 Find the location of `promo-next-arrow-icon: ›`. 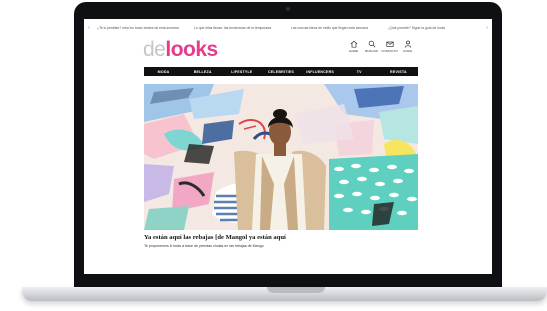

promo-next-arrow-icon: › is located at coordinates (487, 28).